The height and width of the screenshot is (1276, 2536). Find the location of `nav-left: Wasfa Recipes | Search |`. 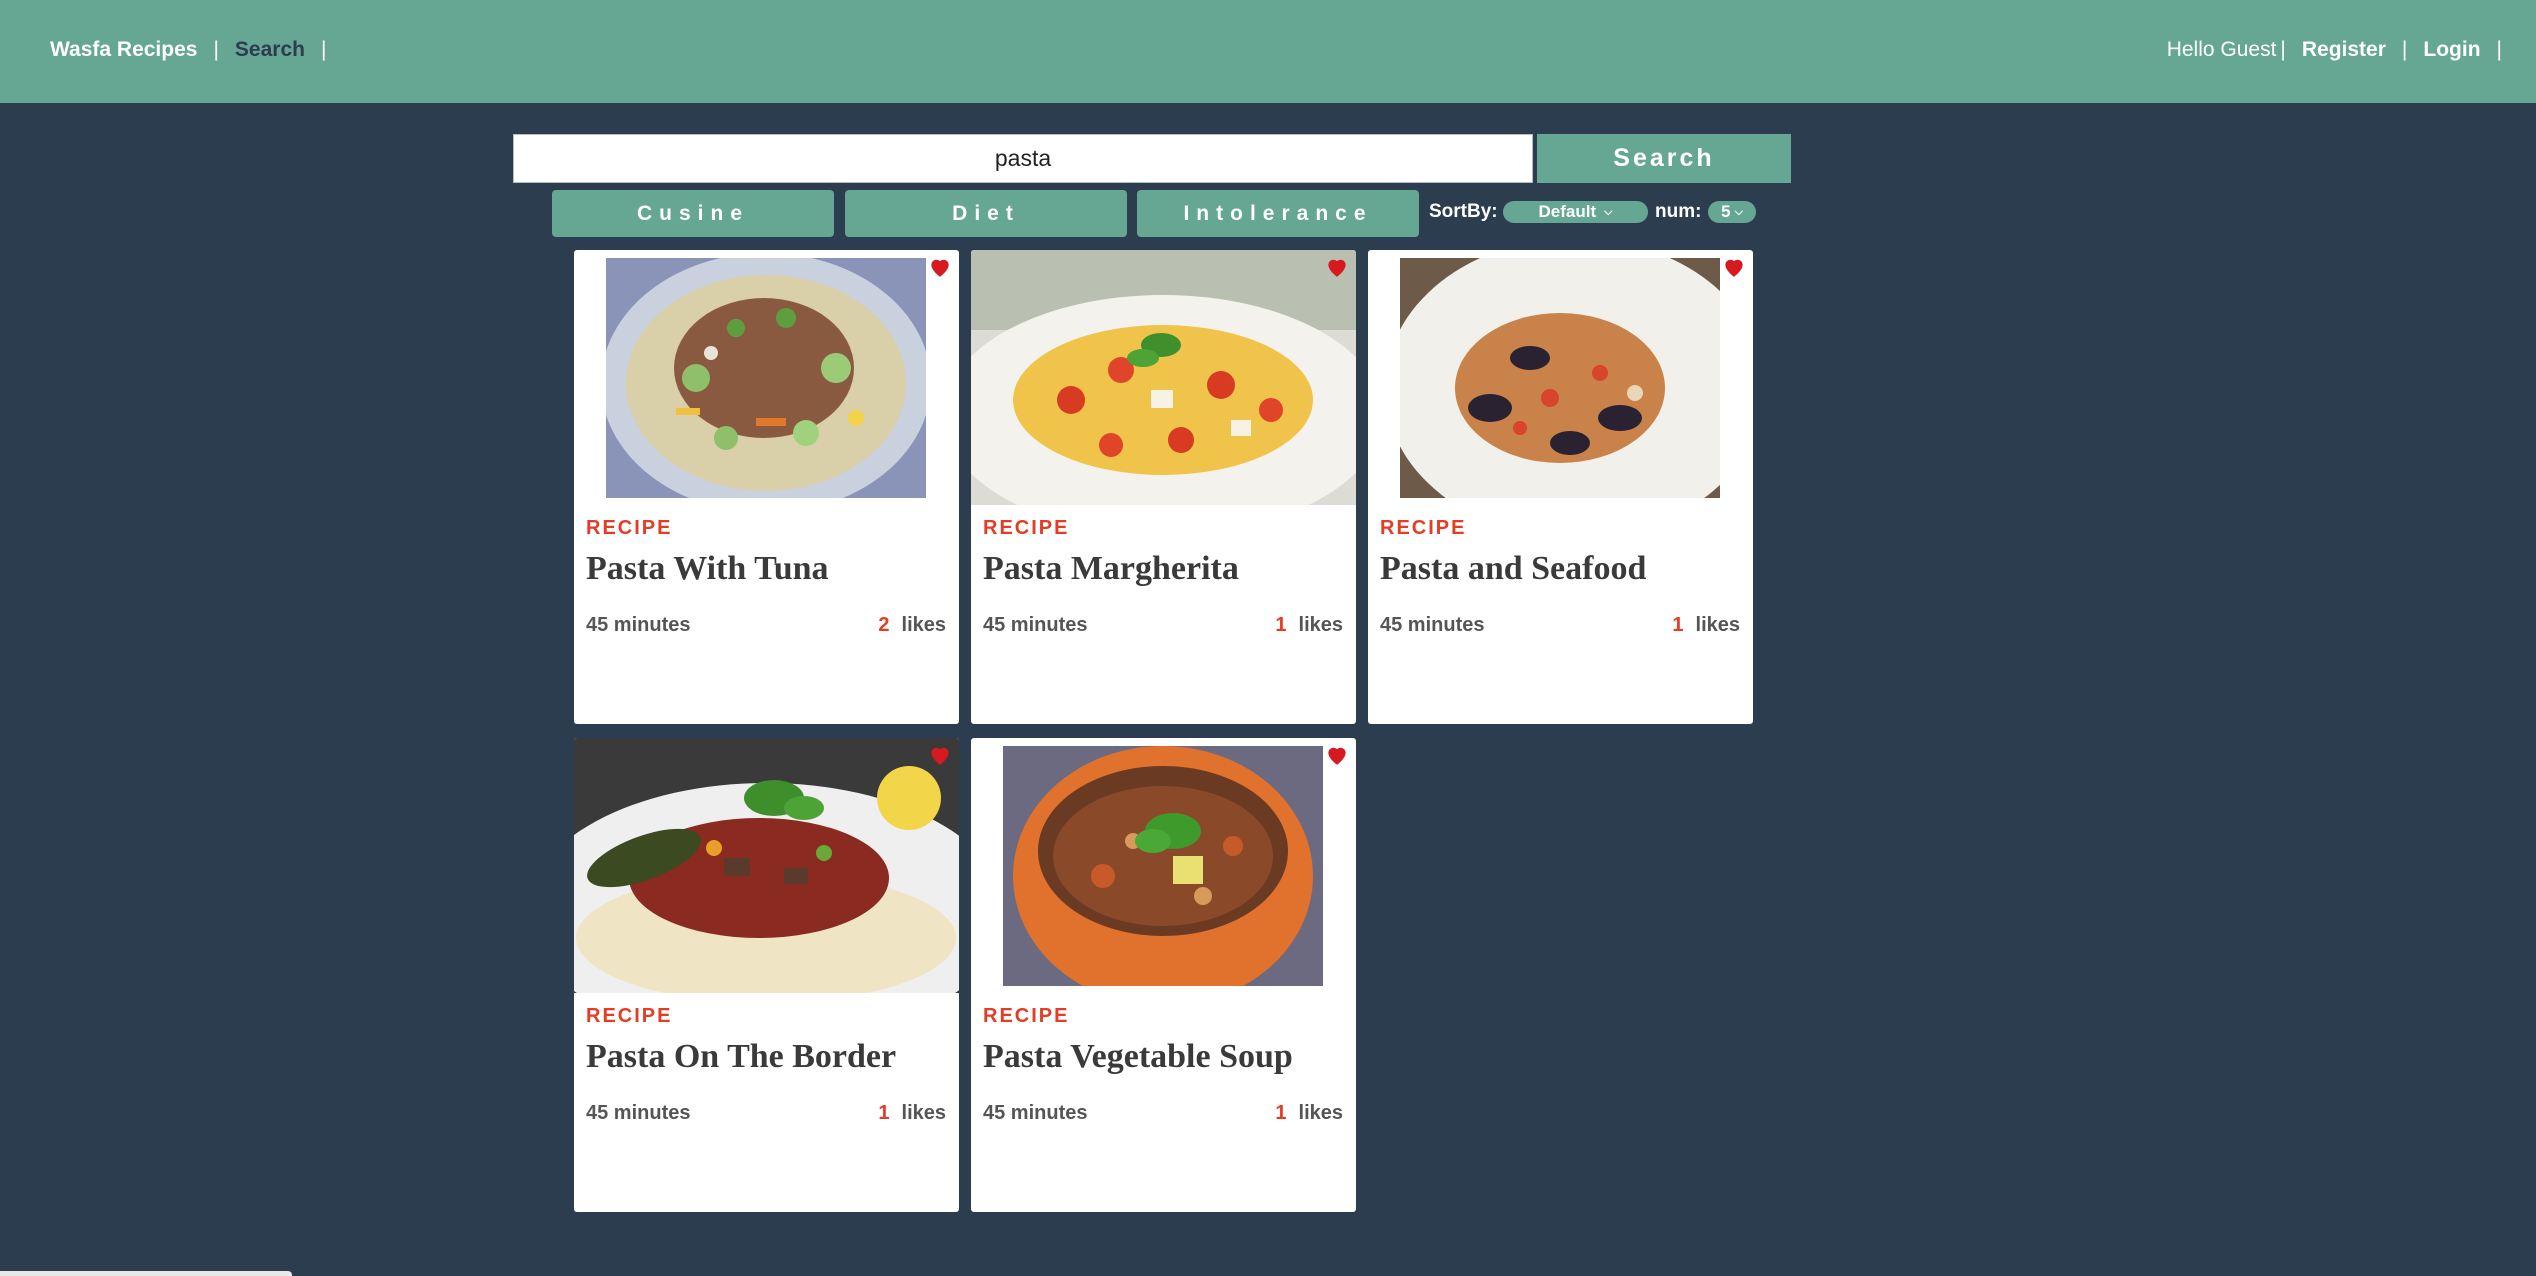

nav-left: Wasfa Recipes | Search | is located at coordinates (196, 50).